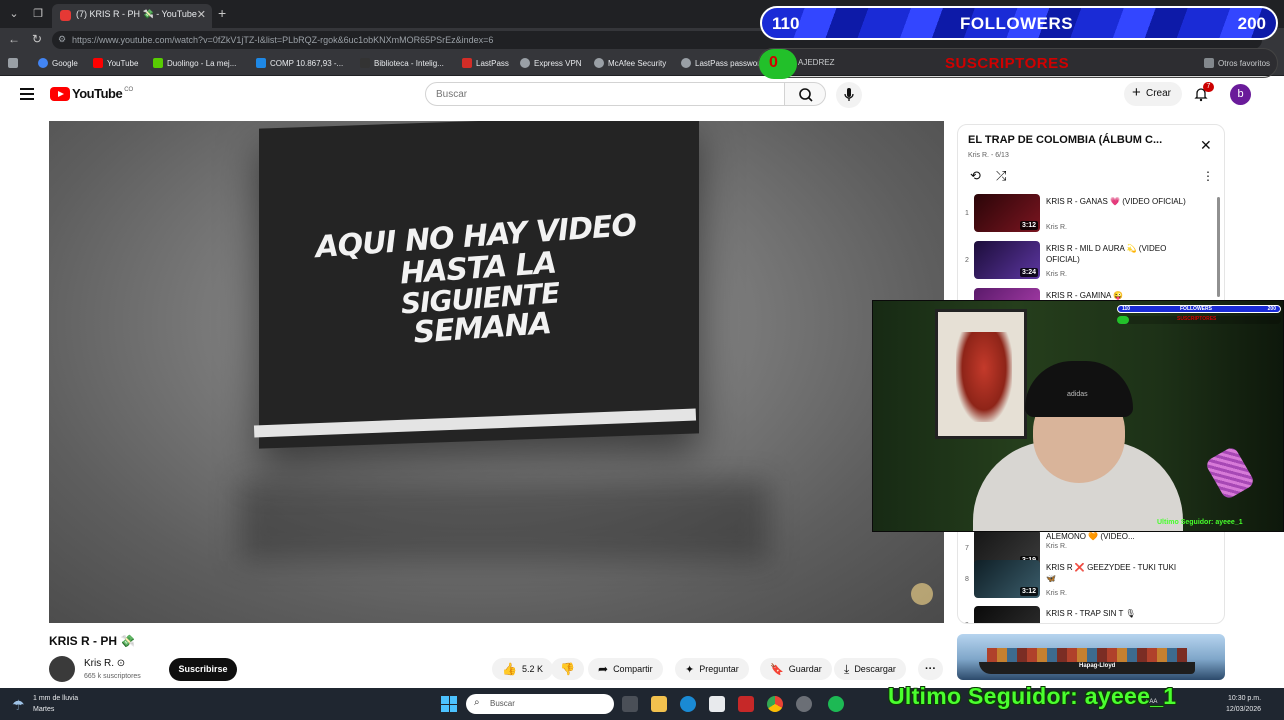  I want to click on bookmark-lastpass: LastPass, so click(485, 63).